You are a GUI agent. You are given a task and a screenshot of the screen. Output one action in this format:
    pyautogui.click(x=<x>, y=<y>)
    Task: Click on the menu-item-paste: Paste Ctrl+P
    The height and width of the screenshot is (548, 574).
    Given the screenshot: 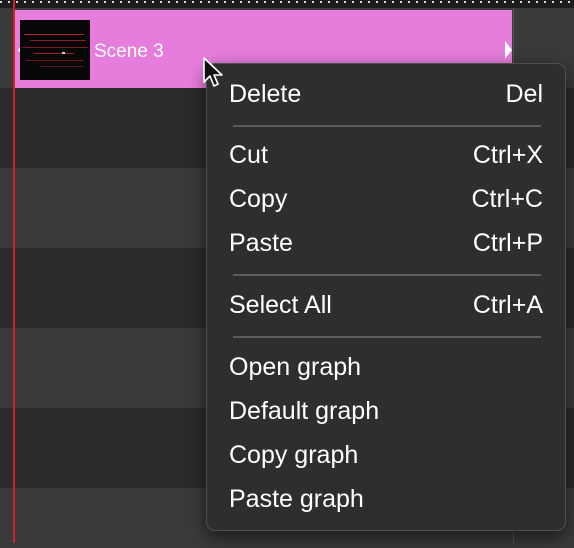 What is the action you would take?
    pyautogui.click(x=386, y=243)
    